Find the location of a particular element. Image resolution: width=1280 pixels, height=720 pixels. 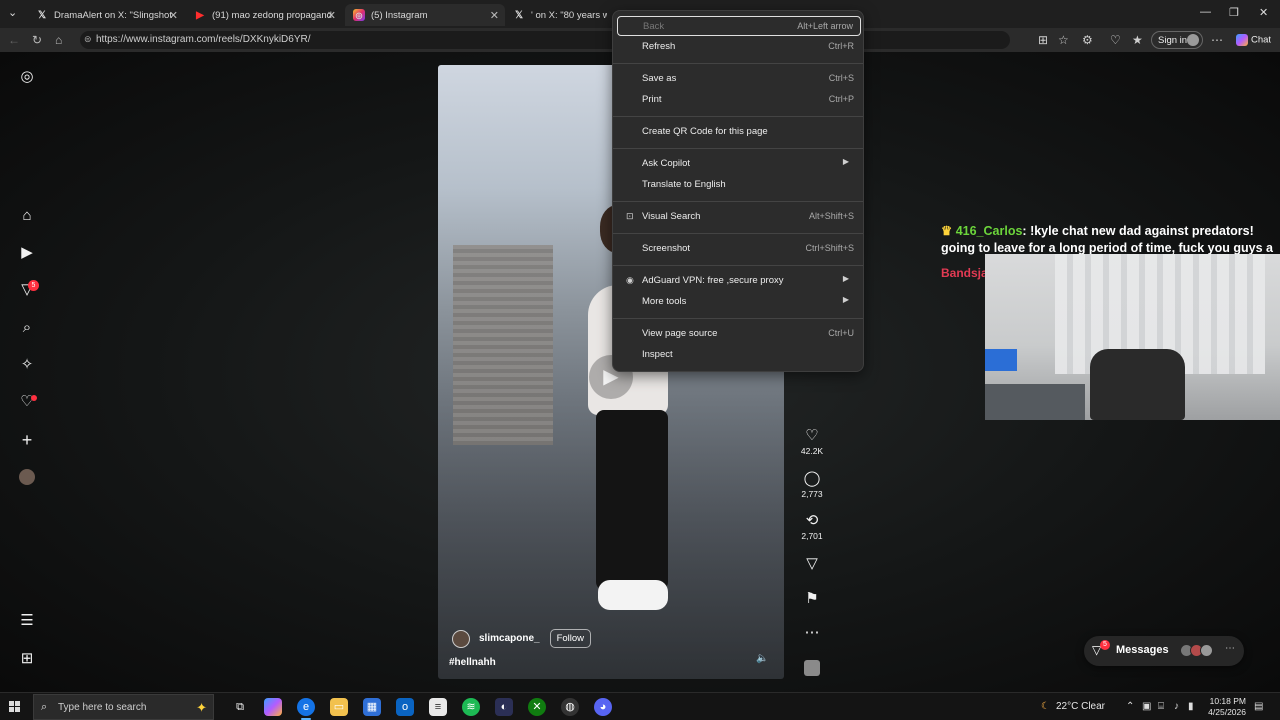

xbox-icon: ✕ is located at coordinates (537, 707).